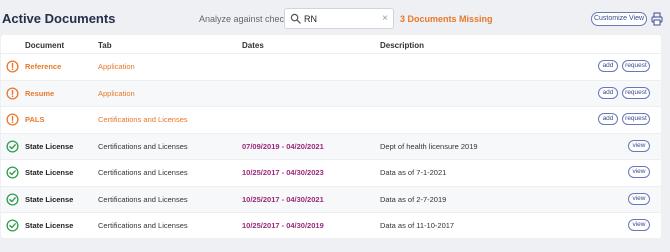 The height and width of the screenshot is (252, 670). I want to click on checklist-search: ×, so click(339, 18).